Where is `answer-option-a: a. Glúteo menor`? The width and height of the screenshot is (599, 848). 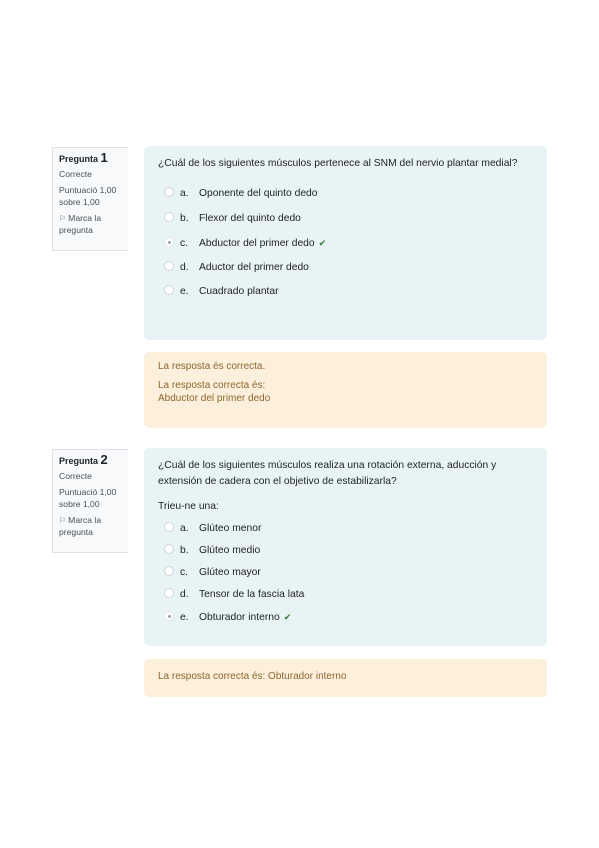 answer-option-a: a. Glúteo menor is located at coordinates (345, 529).